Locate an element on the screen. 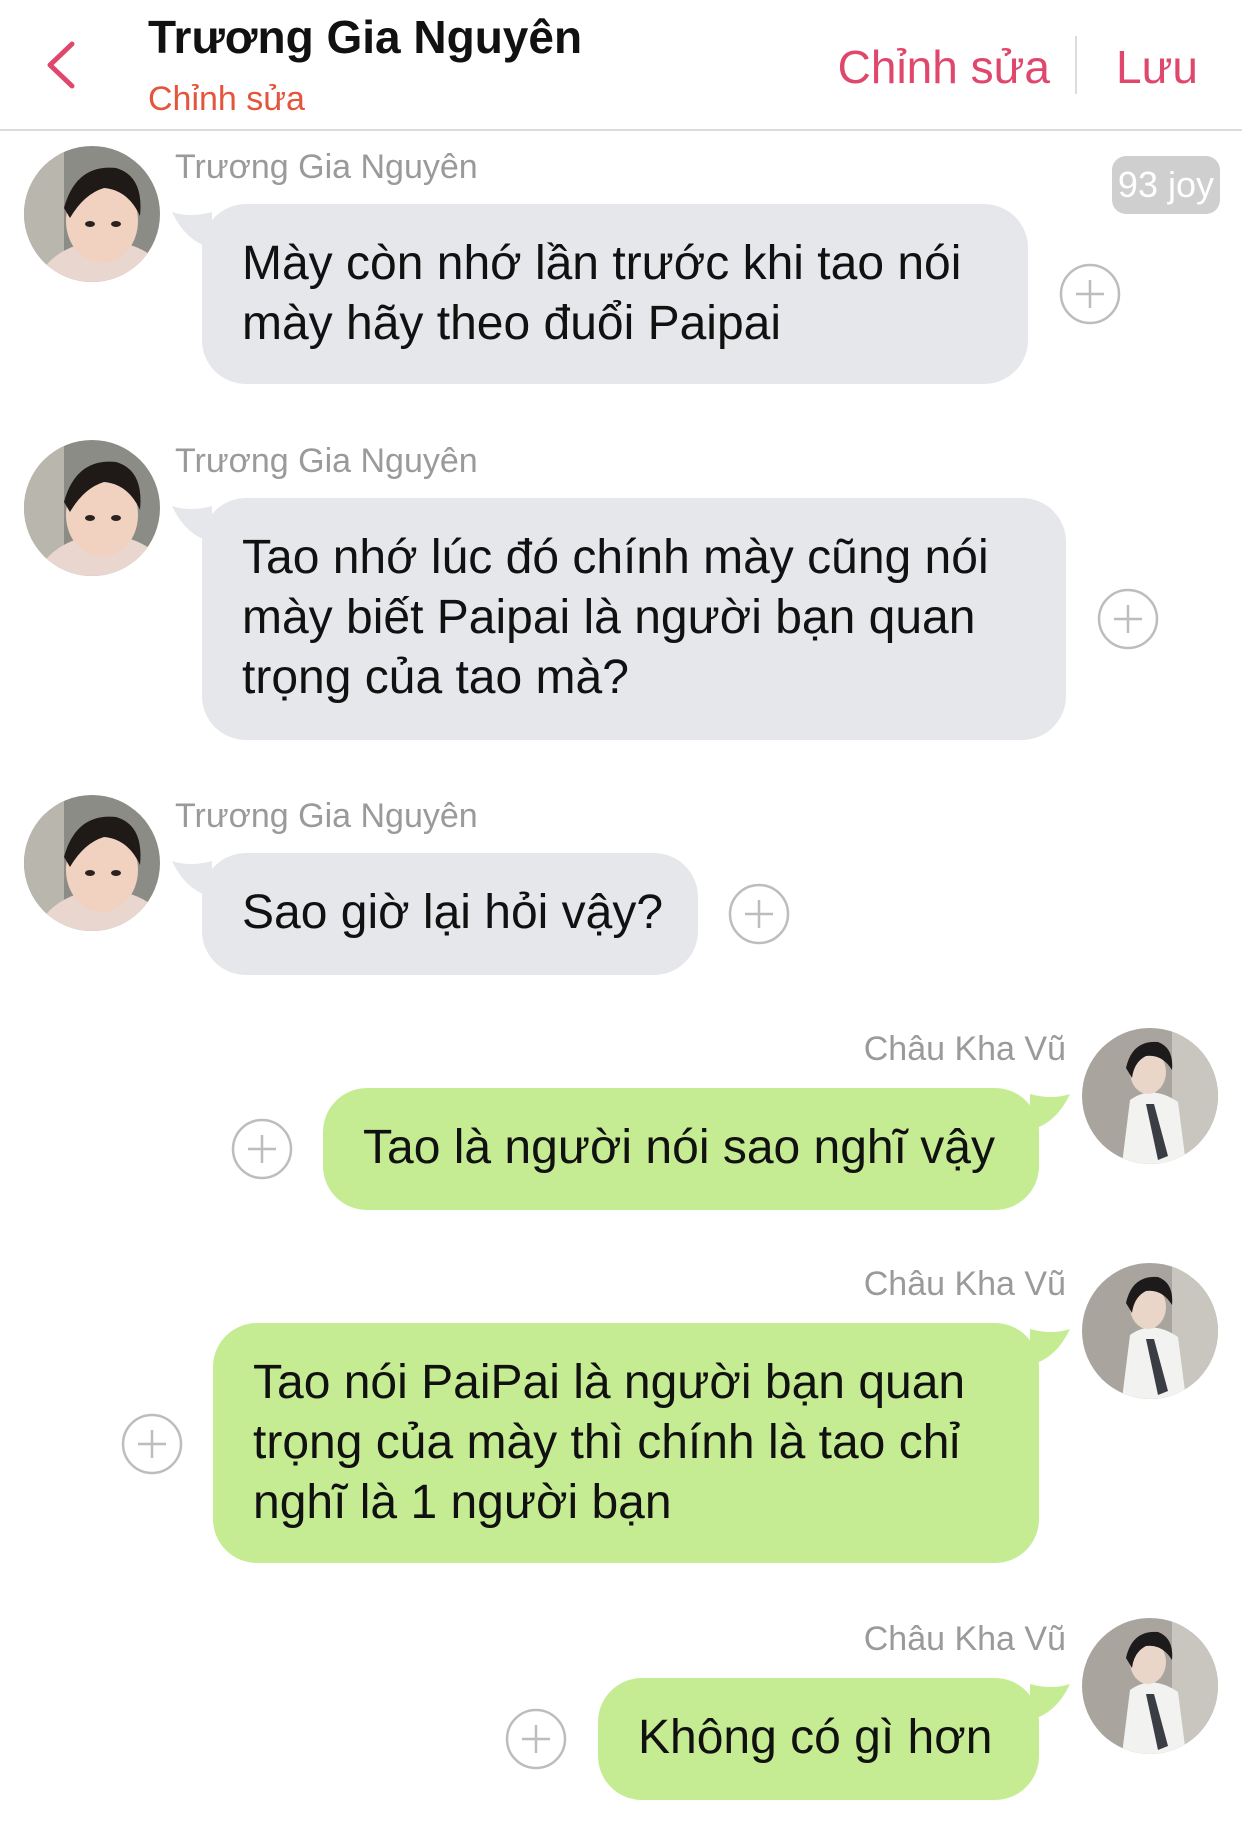 This screenshot has height=1841, width=1242. message-line: Không có gì hơn is located at coordinates (815, 1737).